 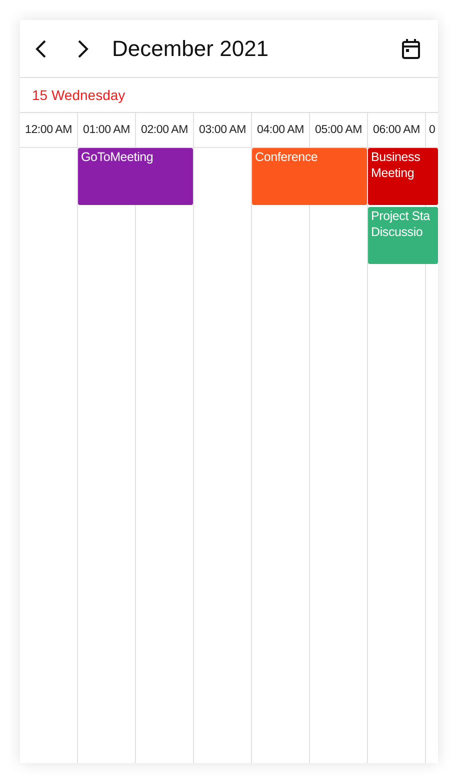 What do you see at coordinates (135, 176) in the screenshot?
I see `event-block: GoToMeeting` at bounding box center [135, 176].